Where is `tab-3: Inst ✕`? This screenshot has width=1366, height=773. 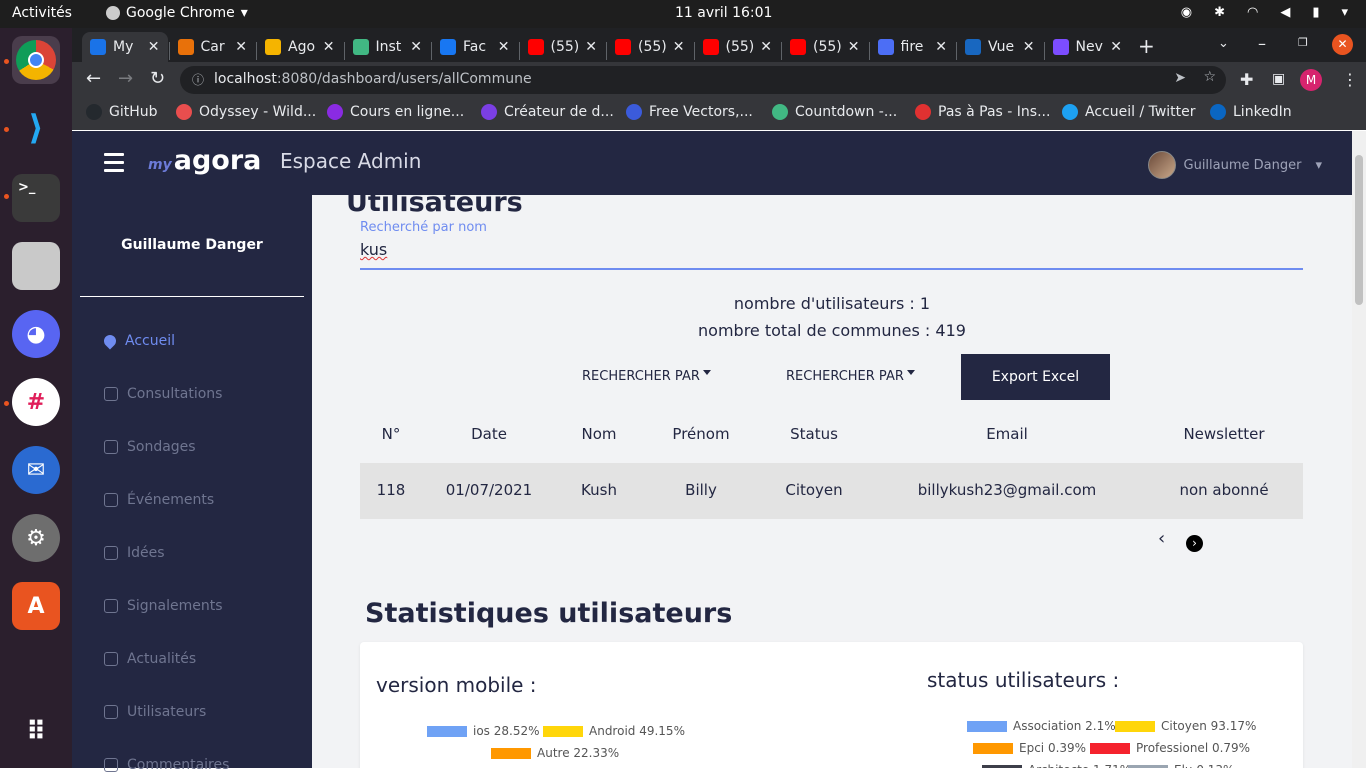 tab-3: Inst ✕ is located at coordinates (388, 47).